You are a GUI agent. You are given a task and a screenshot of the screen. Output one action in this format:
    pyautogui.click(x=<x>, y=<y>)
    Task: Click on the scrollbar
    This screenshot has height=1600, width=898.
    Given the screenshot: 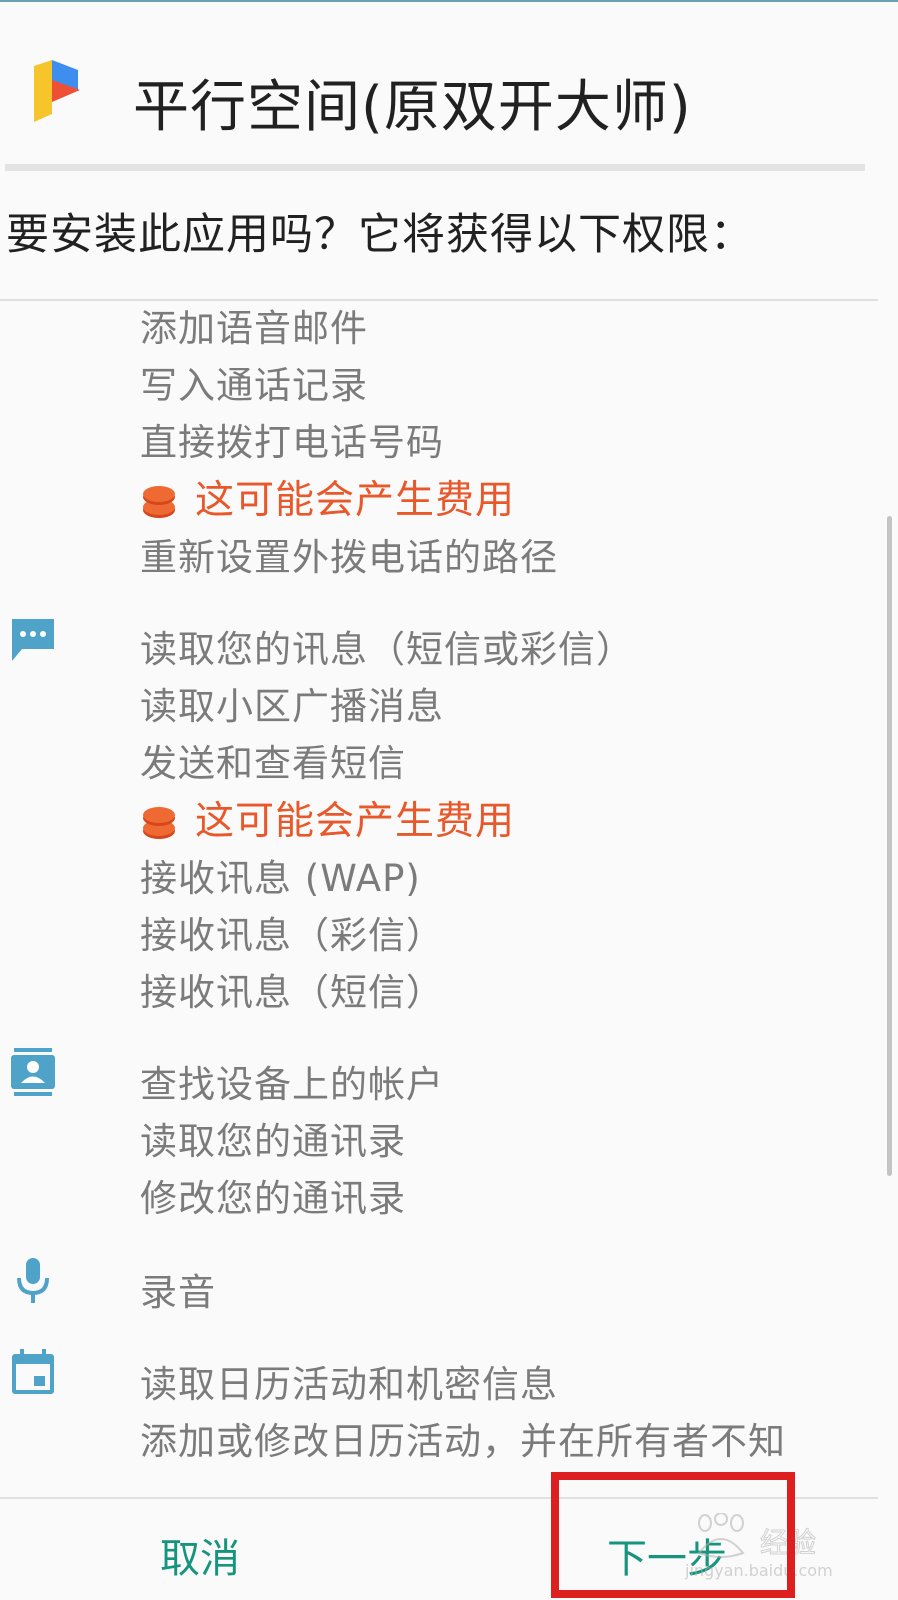 What is the action you would take?
    pyautogui.click(x=889, y=846)
    